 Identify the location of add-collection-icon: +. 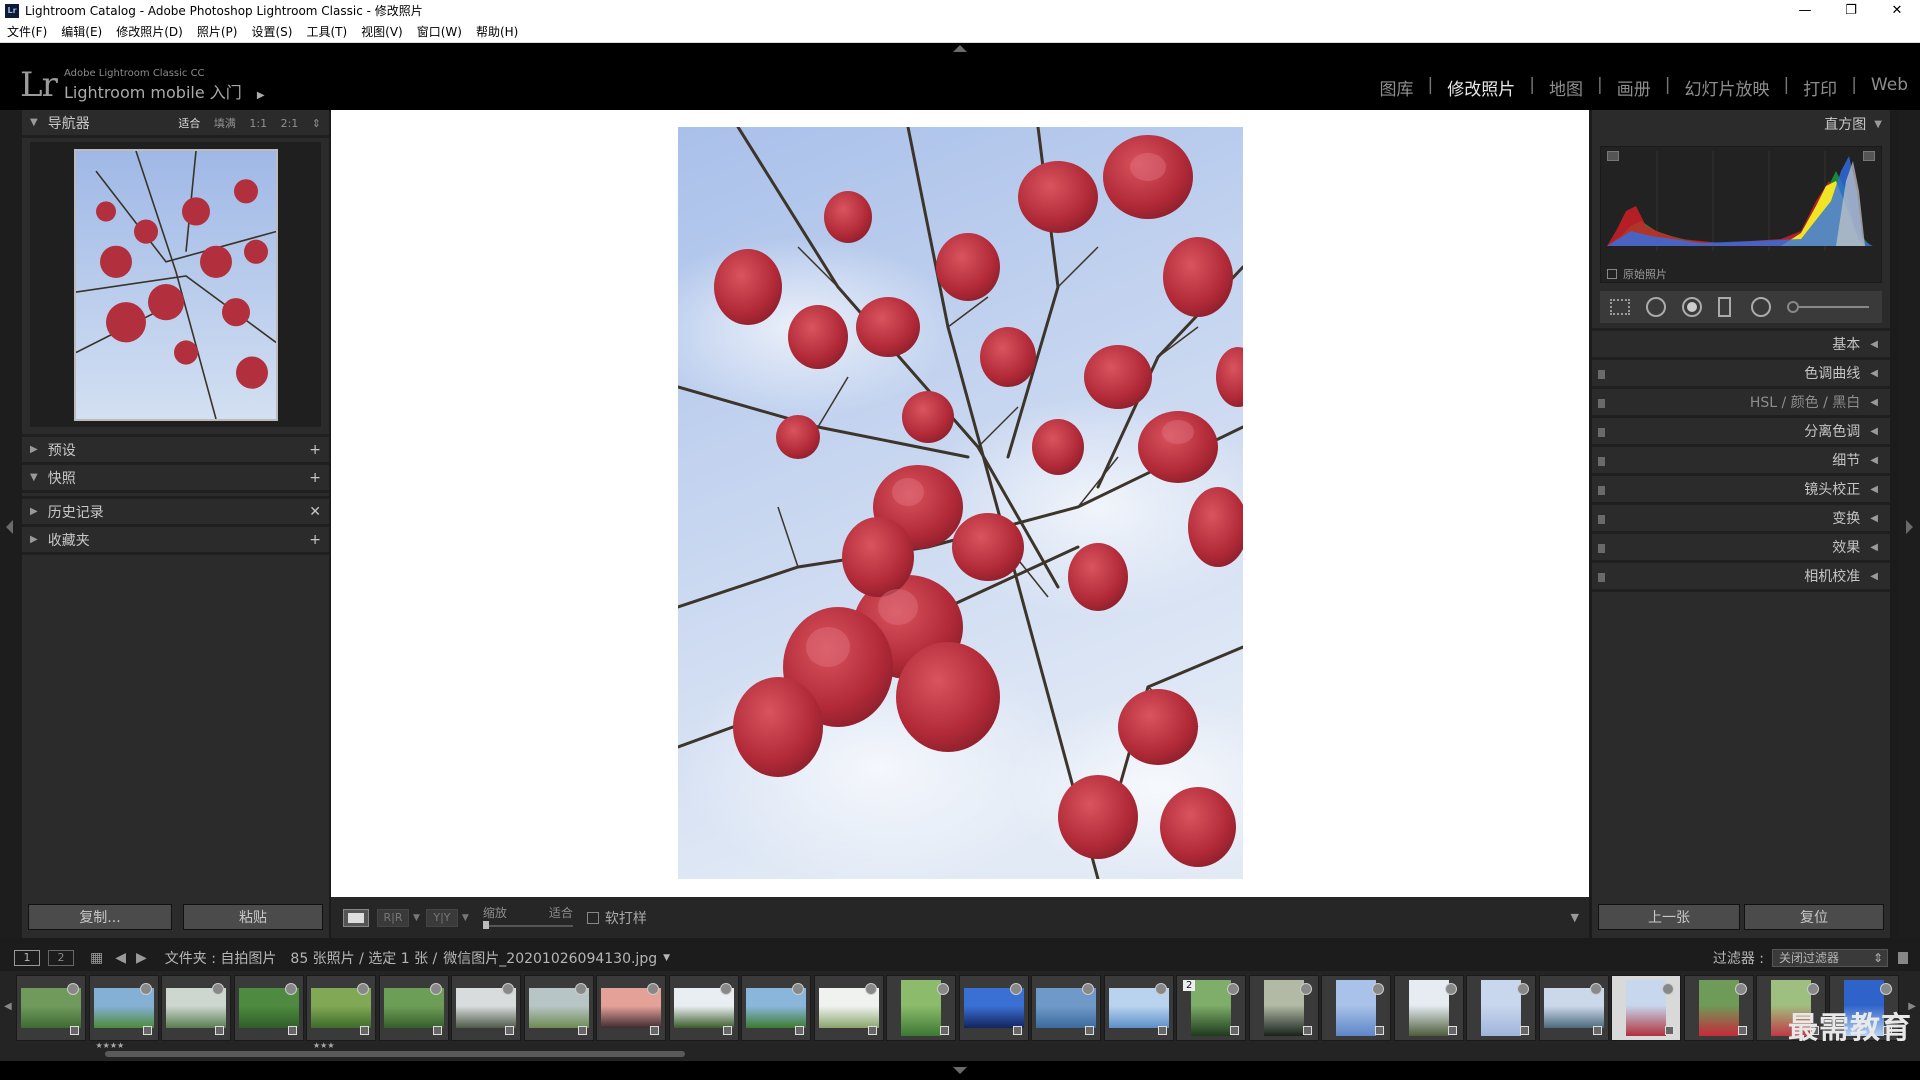
(315, 540).